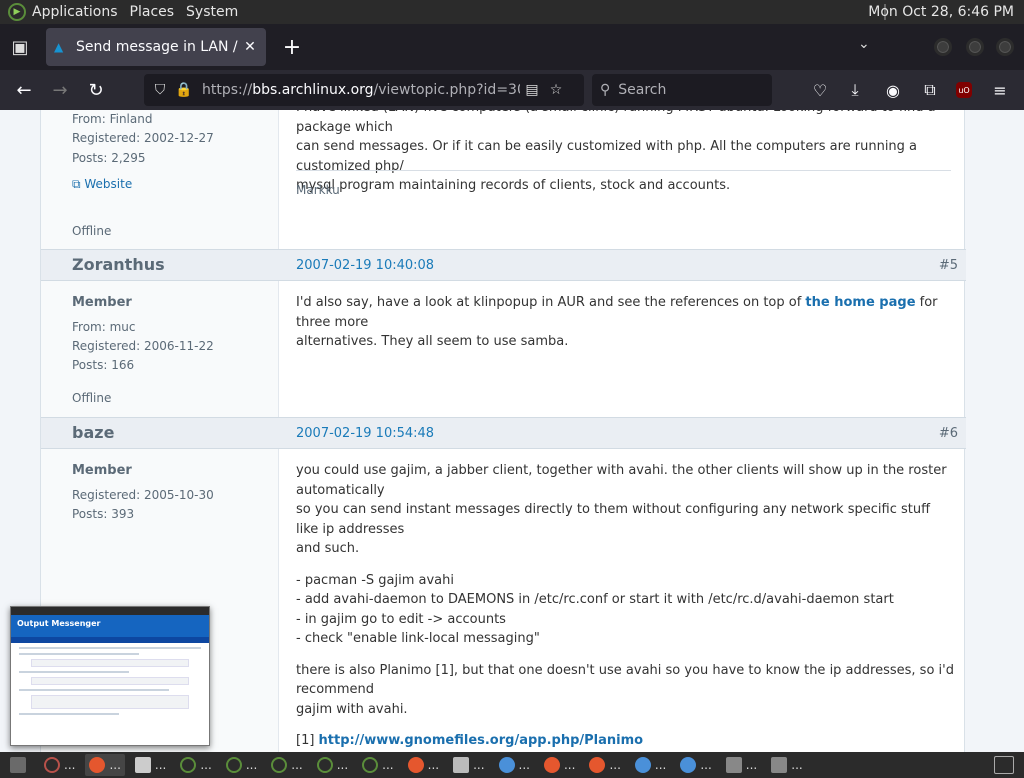 The width and height of the screenshot is (1024, 778). I want to click on window-preview-thumbnail: Output Messenger, so click(110, 676).